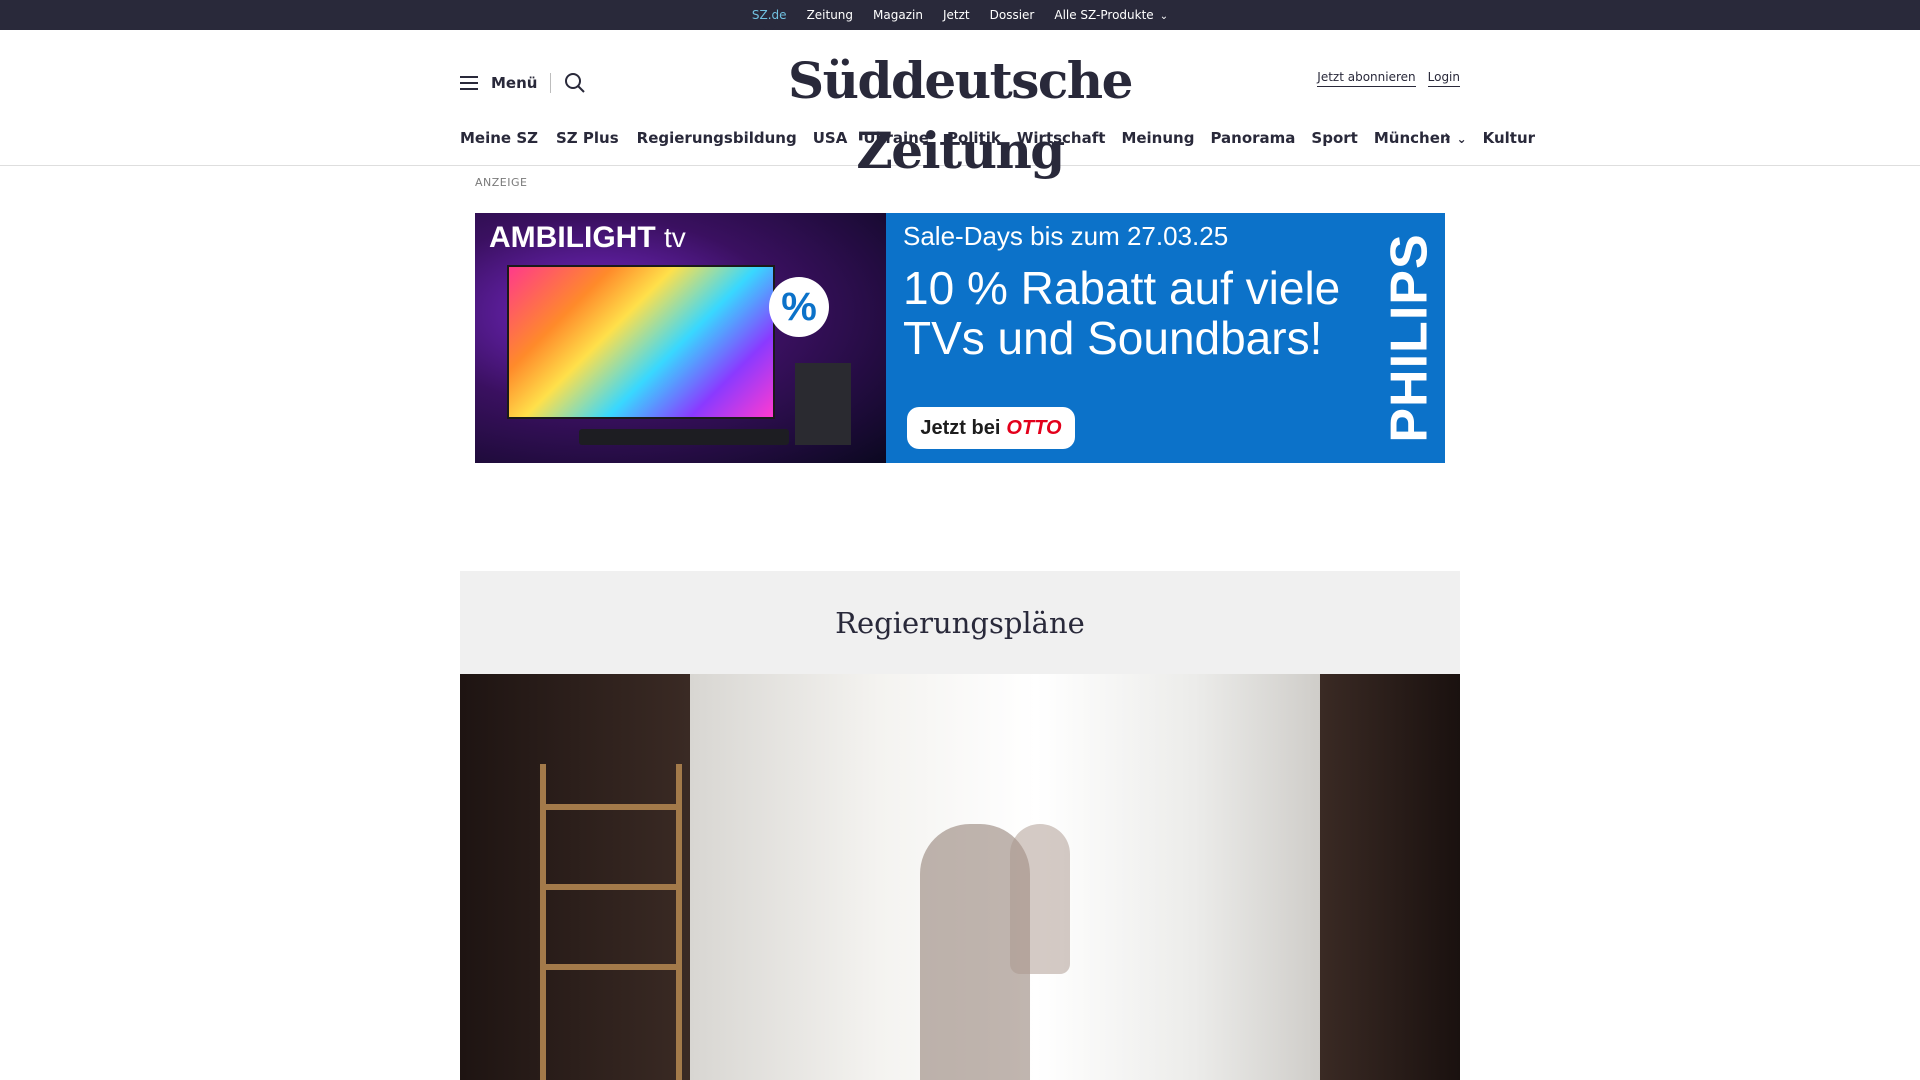  Describe the element at coordinates (1157, 138) in the screenshot. I see `nav-item-meinung: Meinung` at that location.